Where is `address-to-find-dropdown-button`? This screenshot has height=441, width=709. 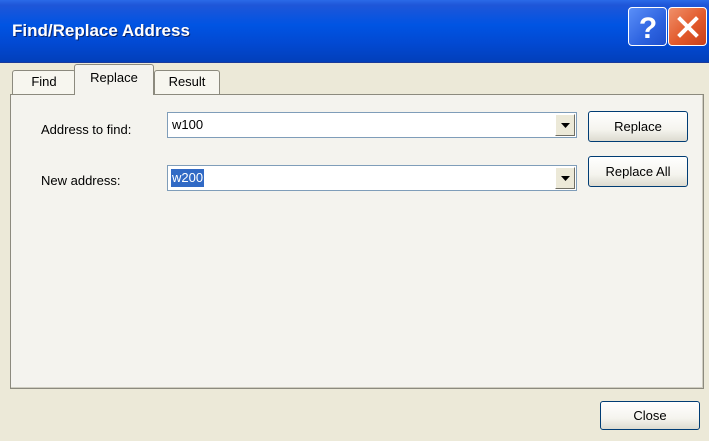 address-to-find-dropdown-button is located at coordinates (565, 125).